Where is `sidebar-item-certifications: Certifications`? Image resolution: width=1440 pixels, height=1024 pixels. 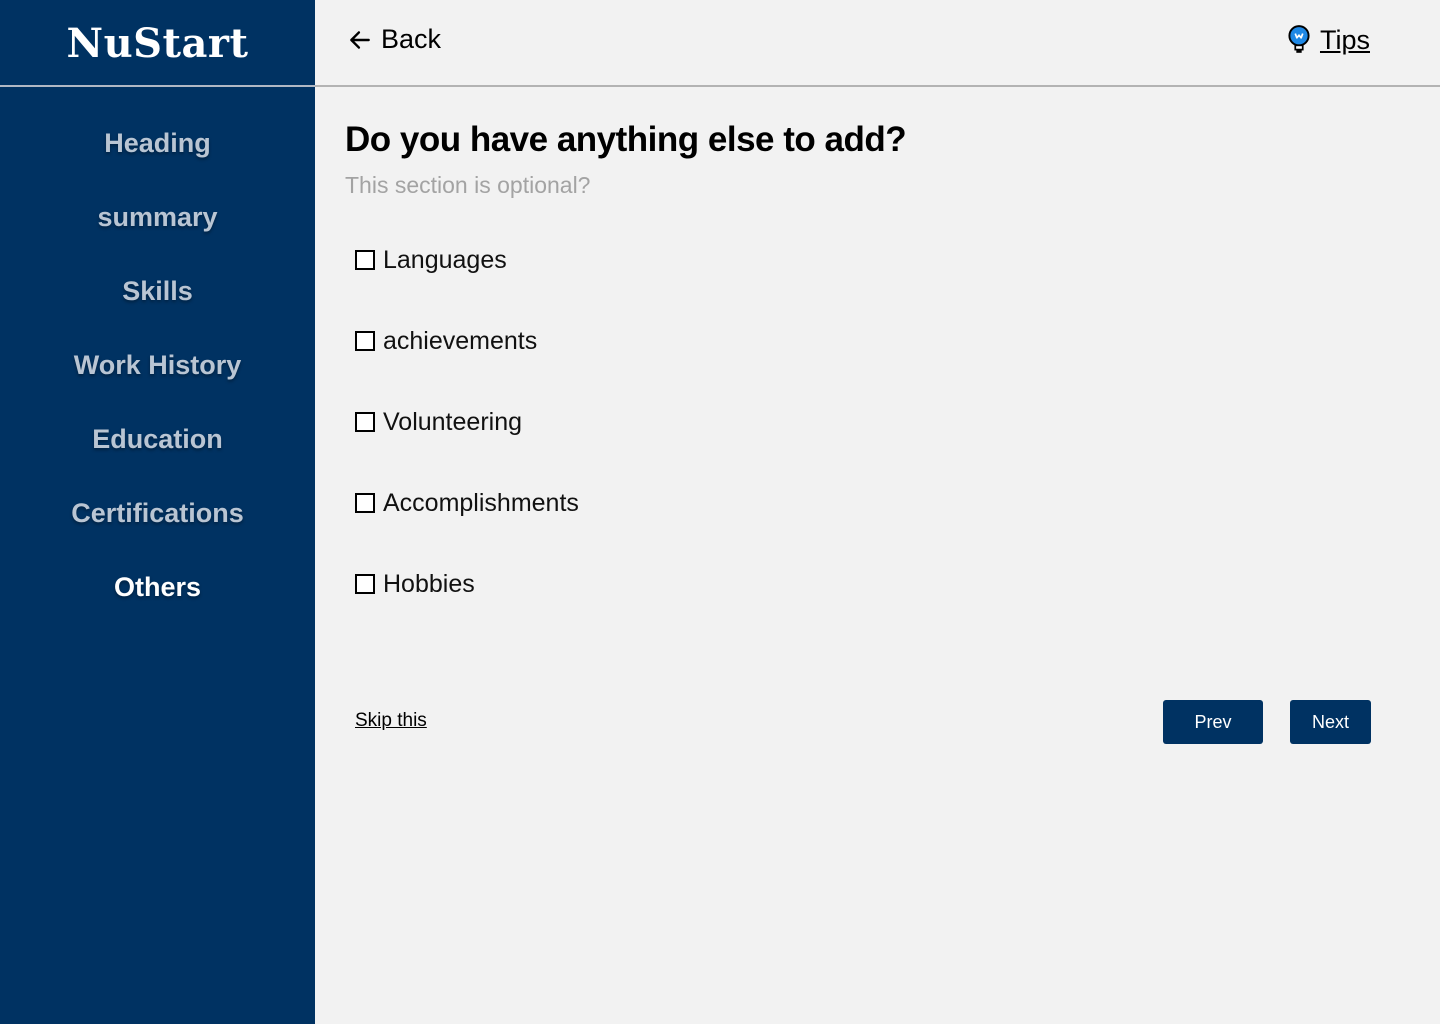 sidebar-item-certifications: Certifications is located at coordinates (157, 513).